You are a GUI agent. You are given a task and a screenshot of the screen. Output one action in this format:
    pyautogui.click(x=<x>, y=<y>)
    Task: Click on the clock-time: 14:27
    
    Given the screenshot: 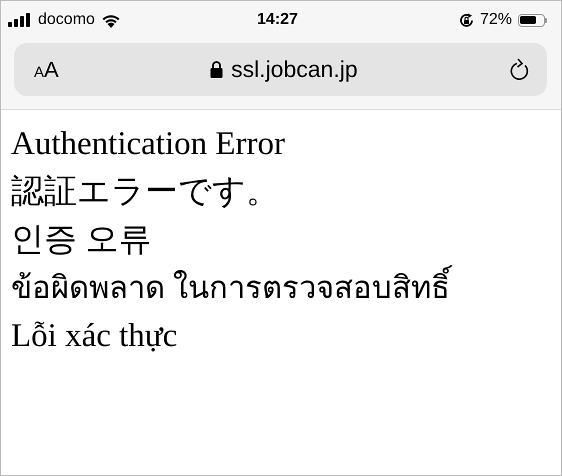 What is the action you would take?
    pyautogui.click(x=277, y=20)
    